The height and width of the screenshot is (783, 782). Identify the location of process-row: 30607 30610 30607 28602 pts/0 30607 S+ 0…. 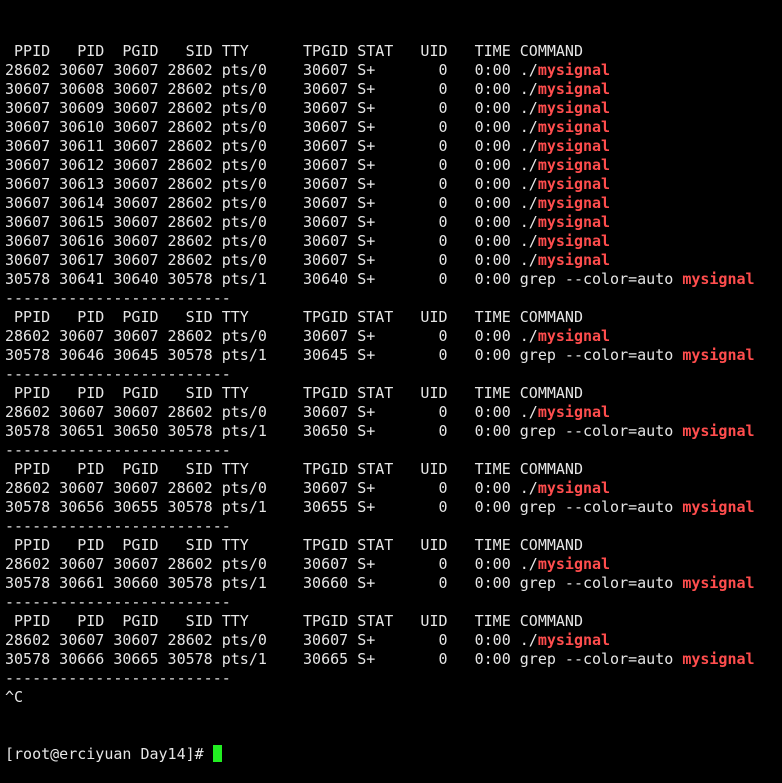
(393, 127).